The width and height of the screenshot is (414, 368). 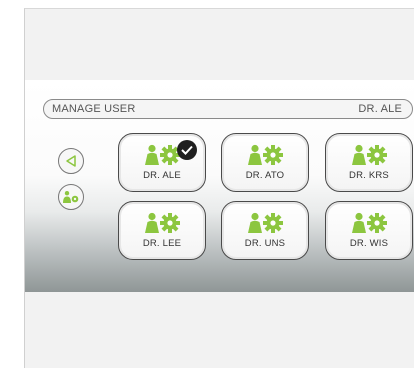 I want to click on user-card: DR. ATO, so click(x=265, y=162).